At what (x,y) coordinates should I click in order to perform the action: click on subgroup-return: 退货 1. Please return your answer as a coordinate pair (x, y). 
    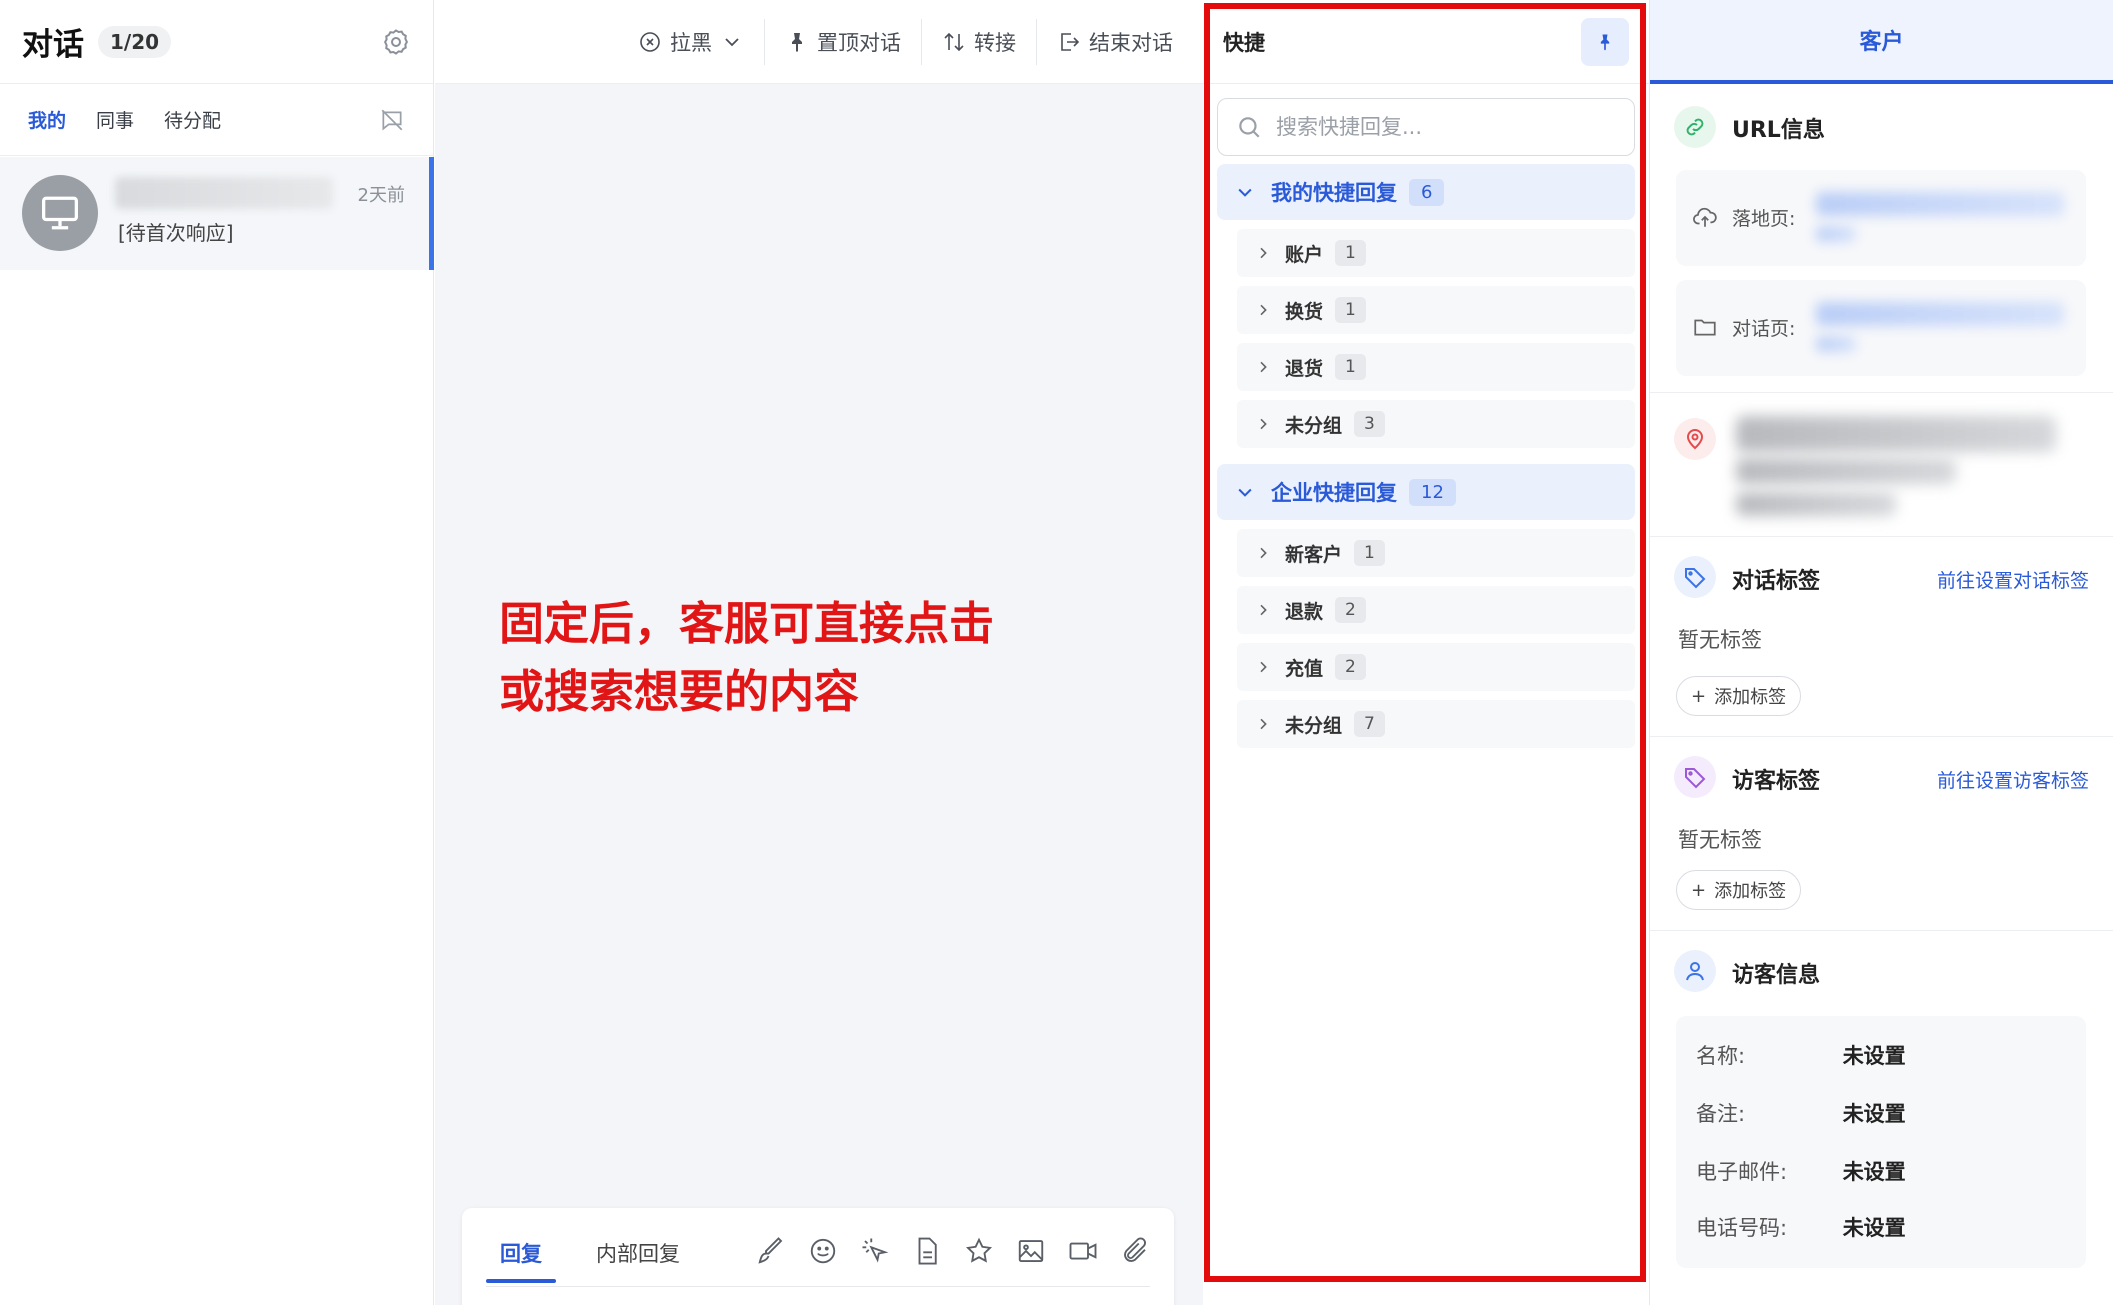
    Looking at the image, I should click on (1436, 367).